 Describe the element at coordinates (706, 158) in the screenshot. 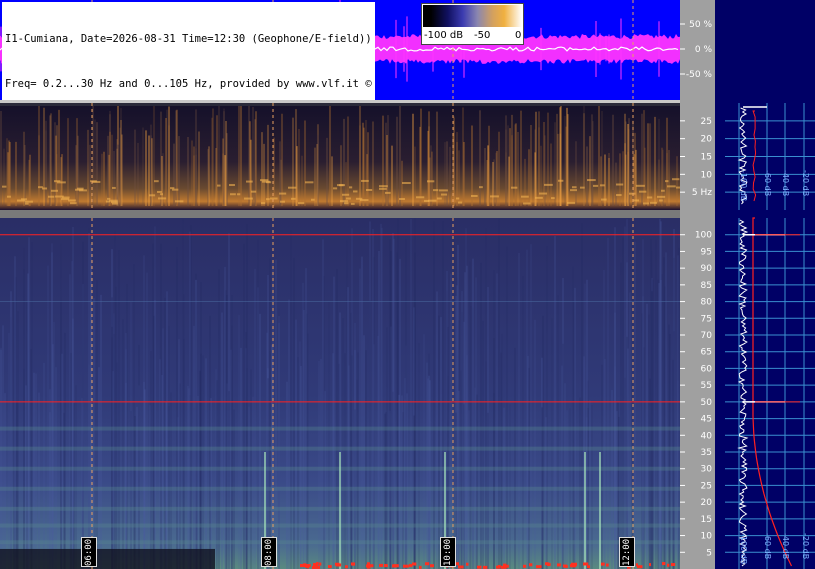

I see `low-freq-tick-label: 15` at that location.